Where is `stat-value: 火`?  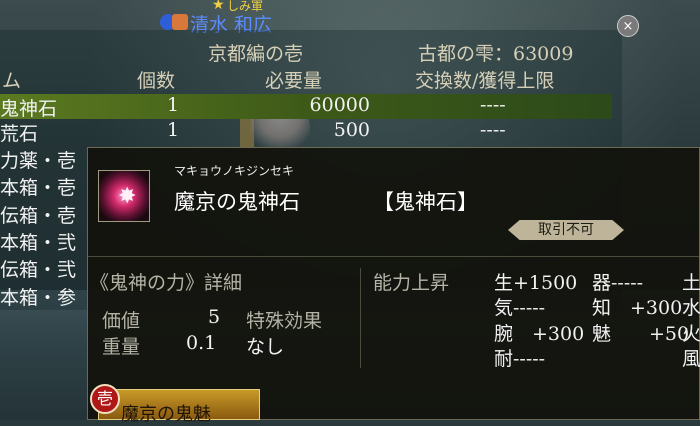
stat-value: 火 is located at coordinates (691, 334).